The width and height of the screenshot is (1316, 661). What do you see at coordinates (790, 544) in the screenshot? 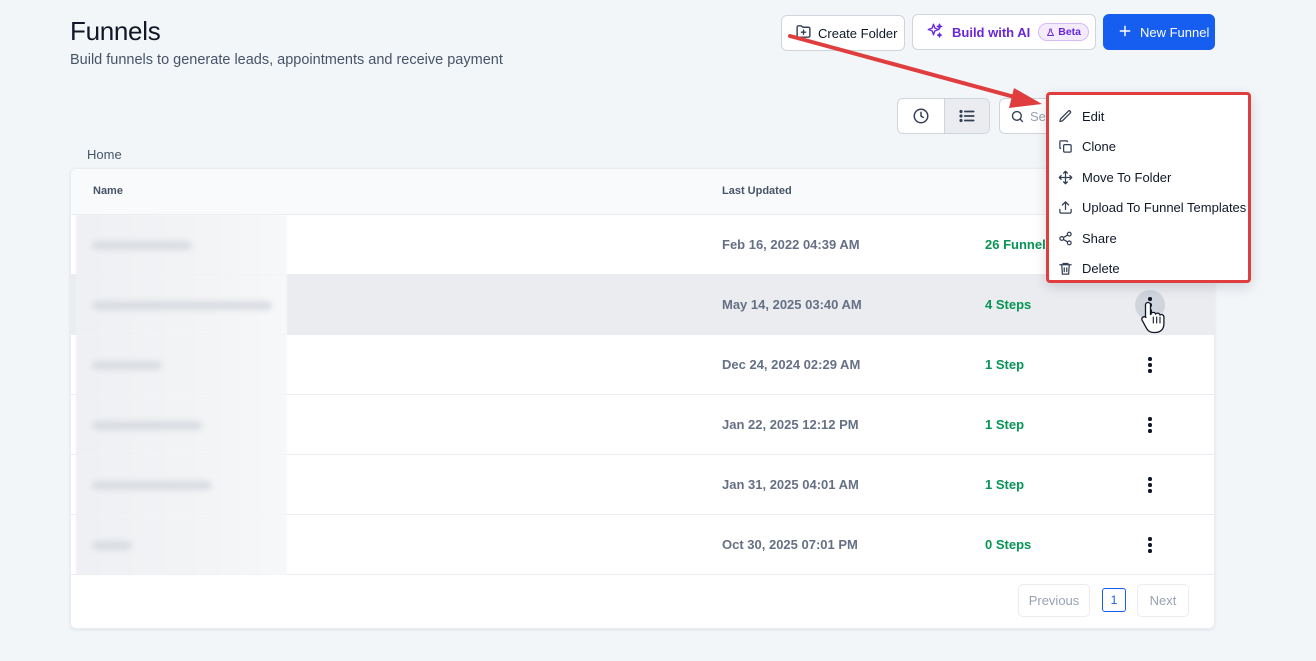
I see `row-last-updated: Oct 30, 2025 07:01 PM` at bounding box center [790, 544].